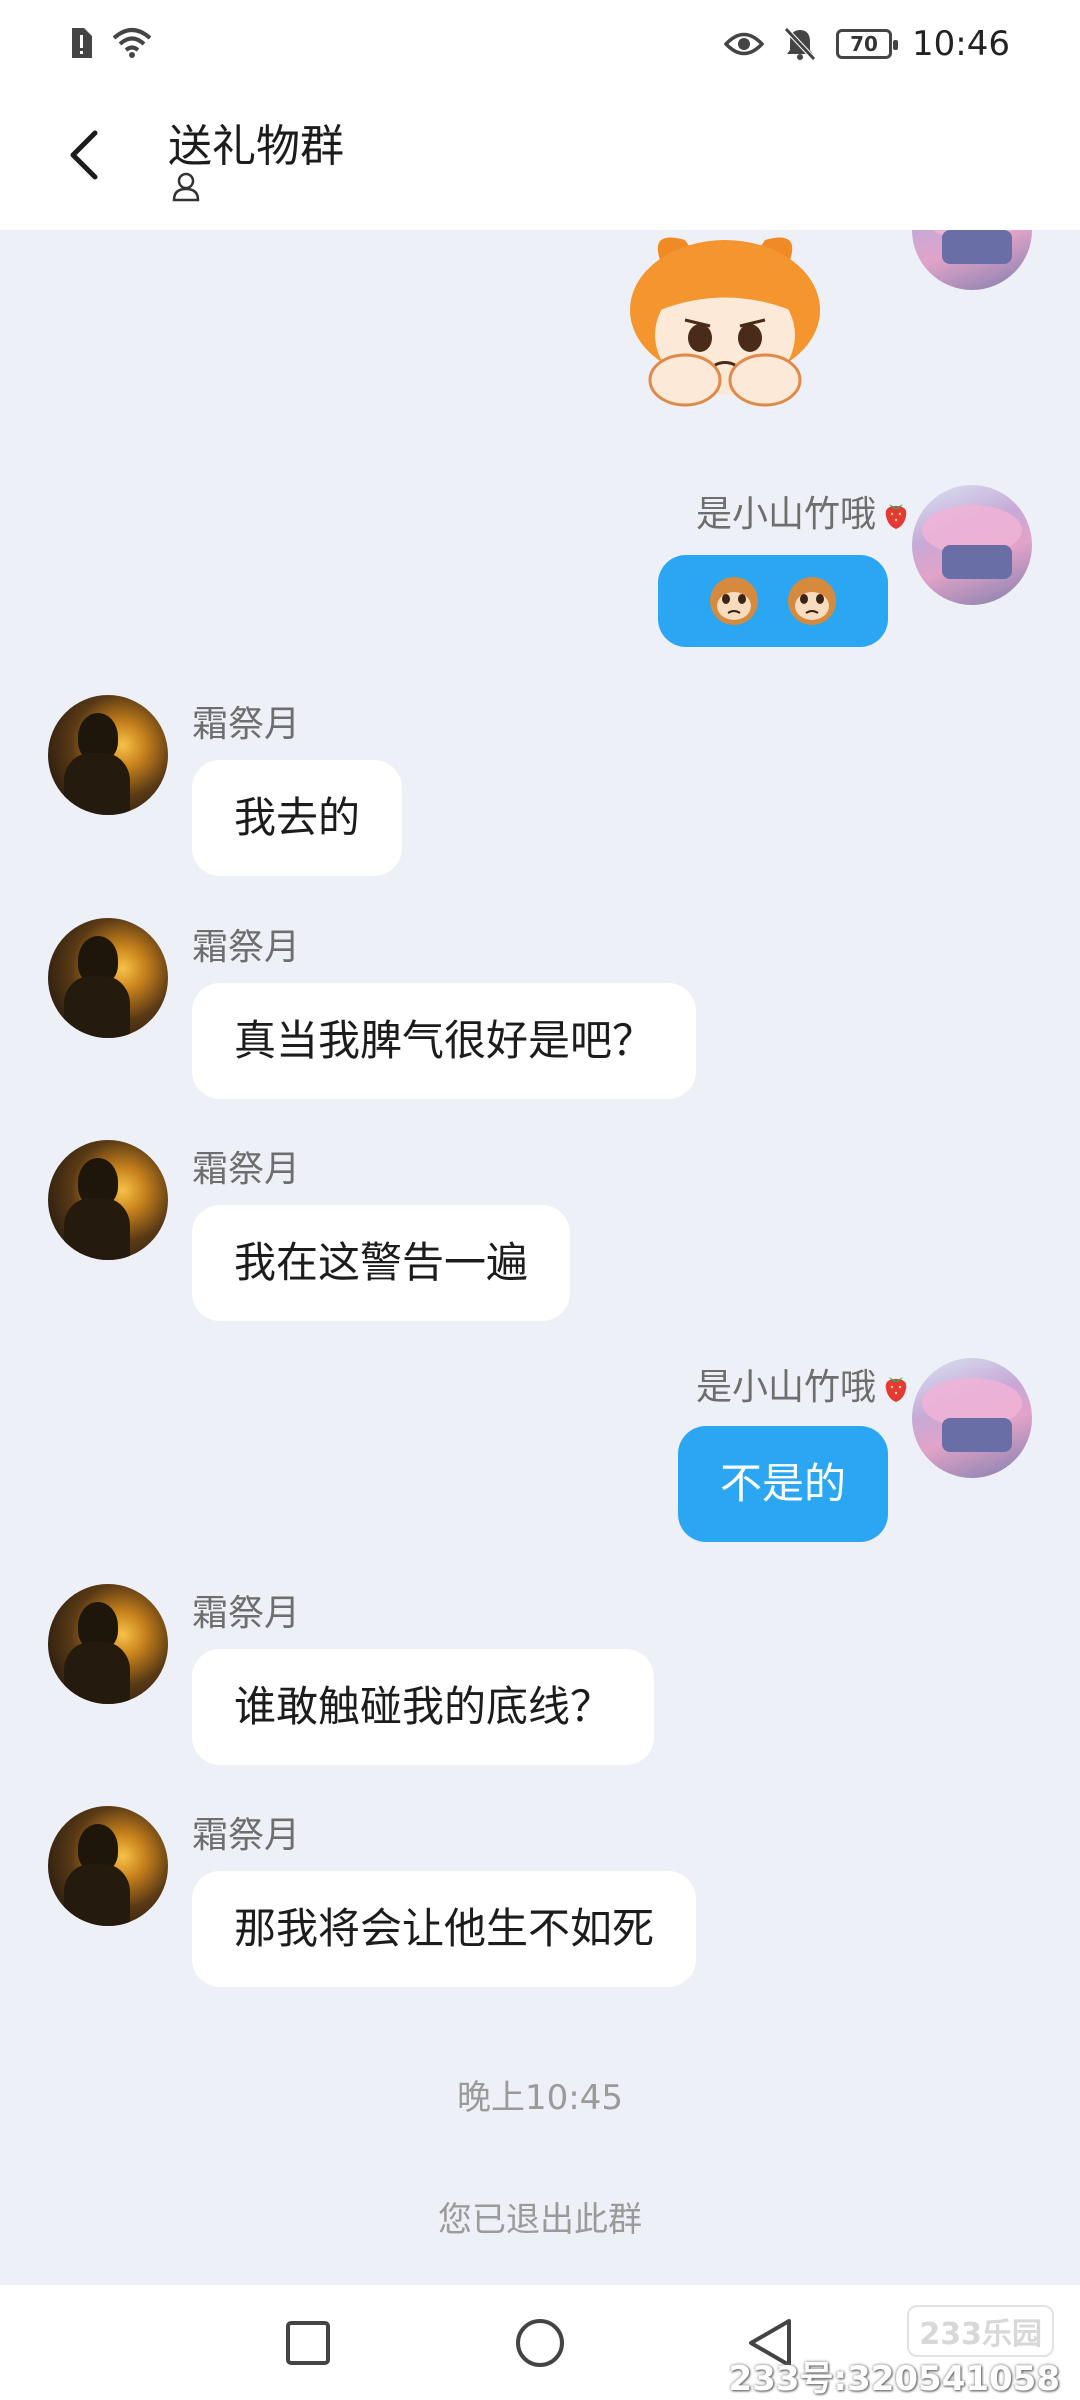  I want to click on back-button, so click(85, 155).